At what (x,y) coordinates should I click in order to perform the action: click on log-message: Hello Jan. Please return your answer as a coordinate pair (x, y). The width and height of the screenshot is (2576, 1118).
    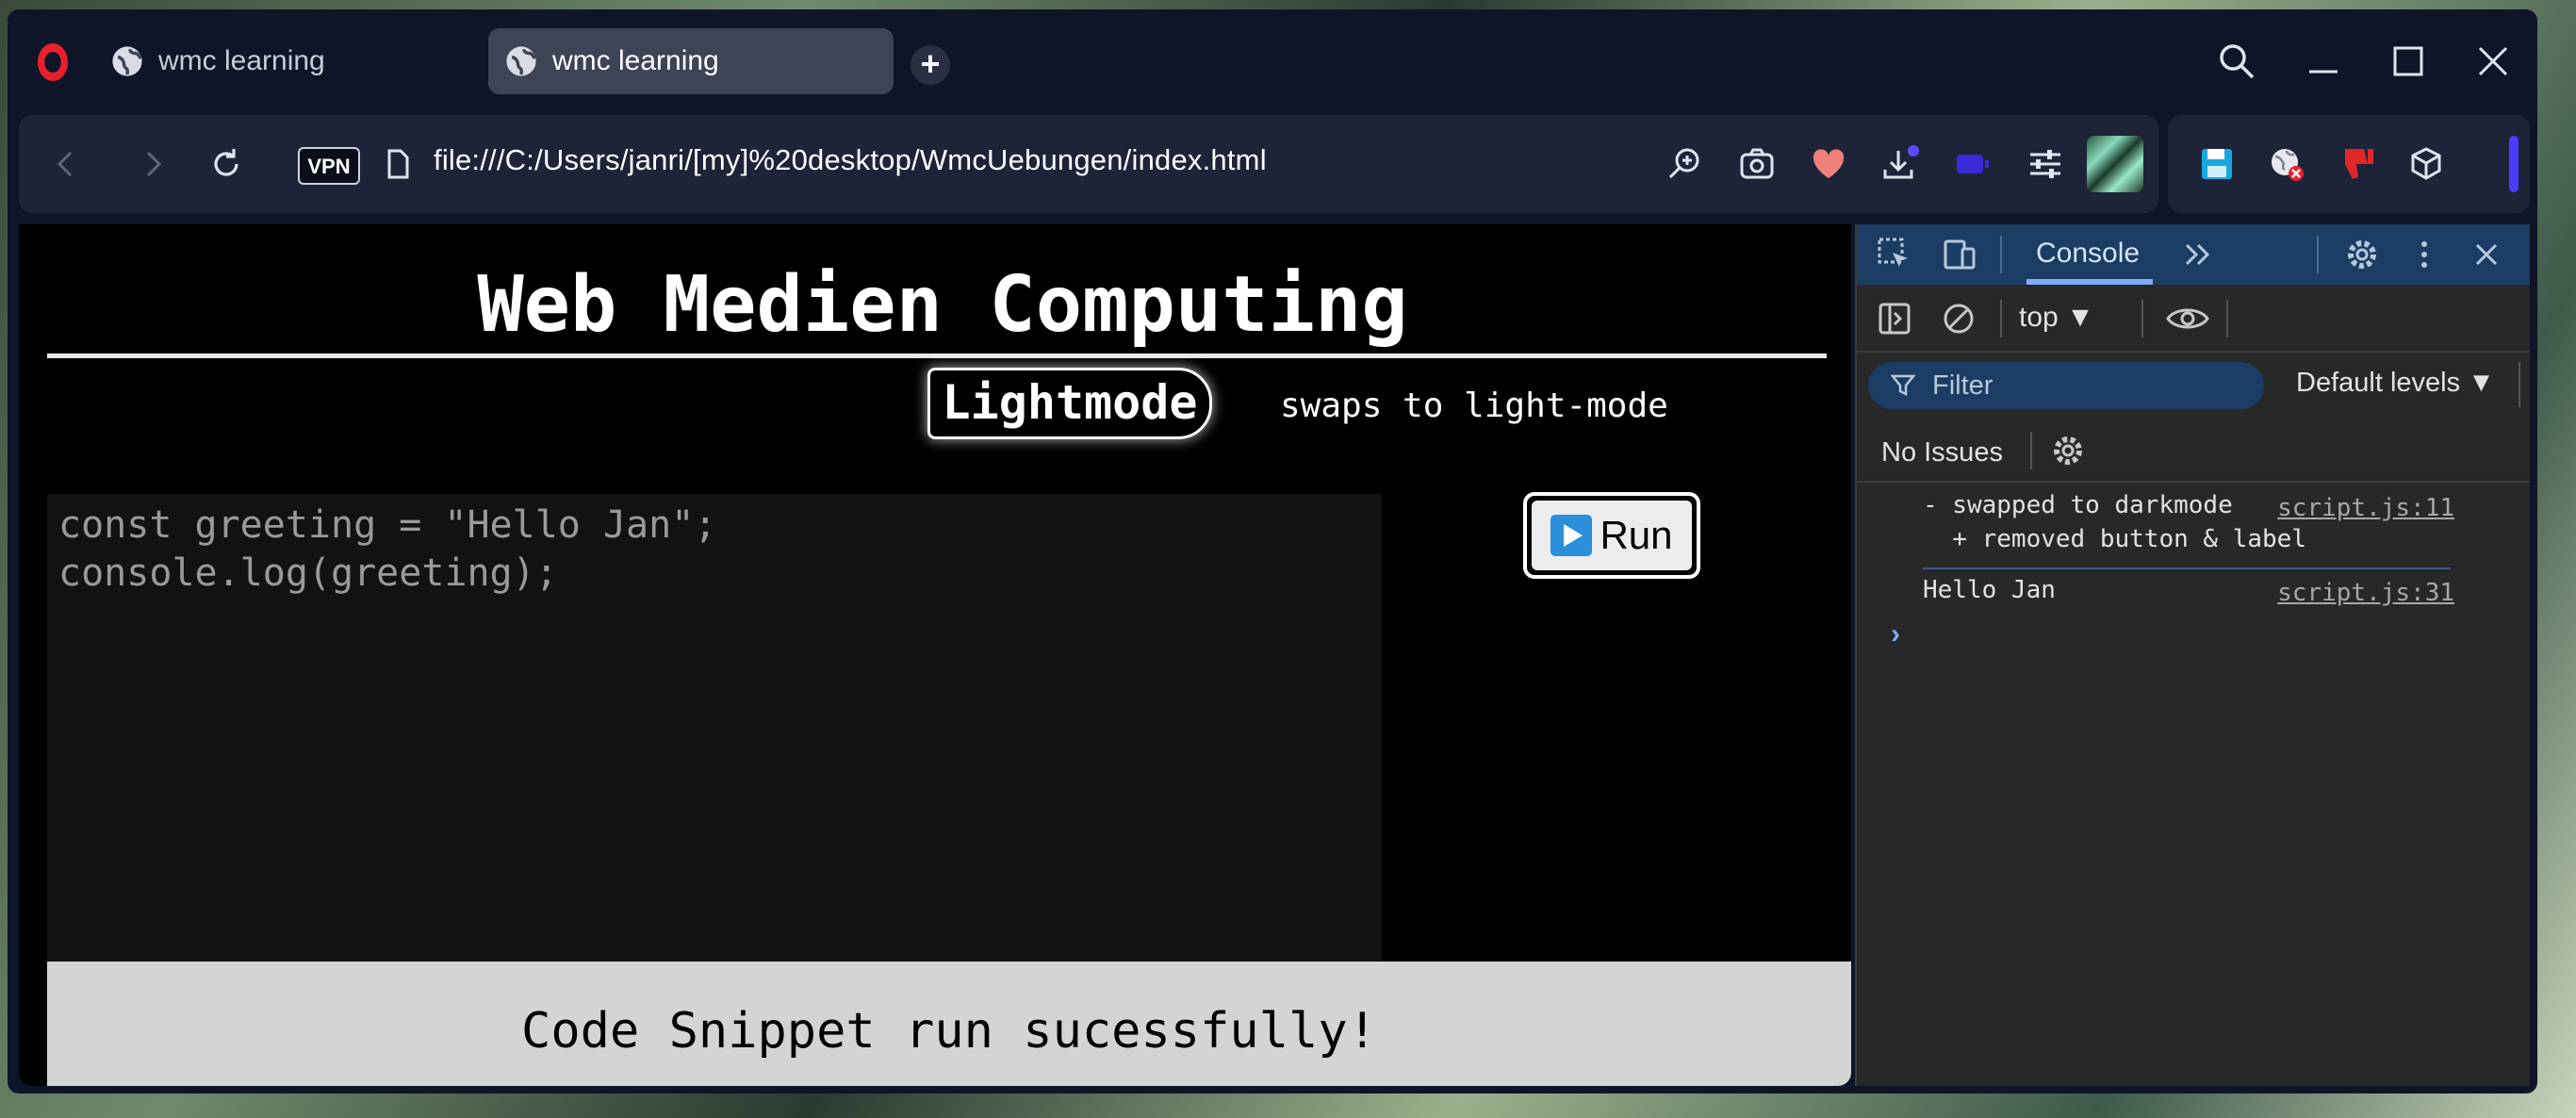
    Looking at the image, I should click on (1989, 590).